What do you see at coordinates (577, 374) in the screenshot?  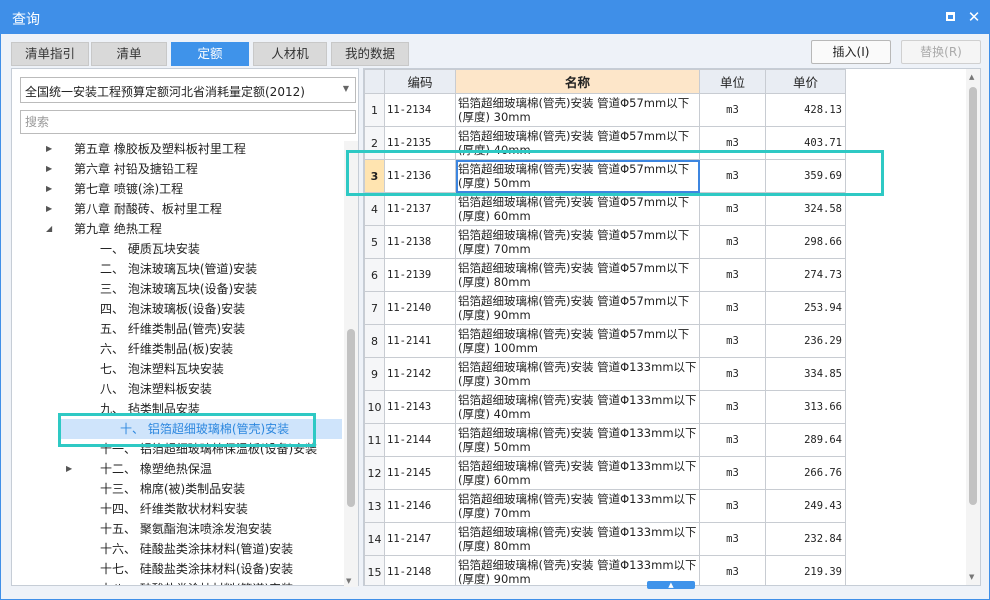 I see `name-cell: 铝箔超细玻璃棉(管壳)安装 管道Φ133mm以下(厚度) 30mm` at bounding box center [577, 374].